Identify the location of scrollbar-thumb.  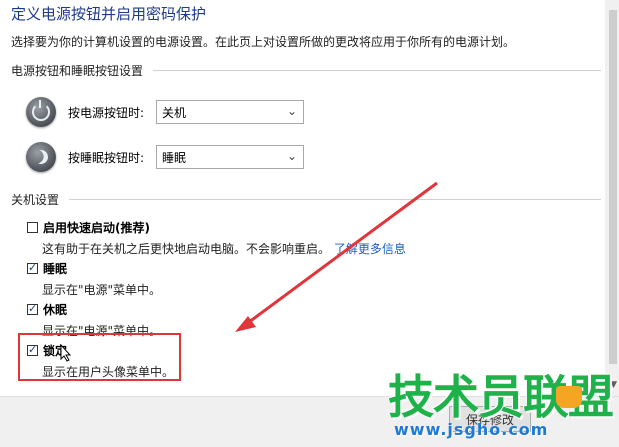
(613, 187).